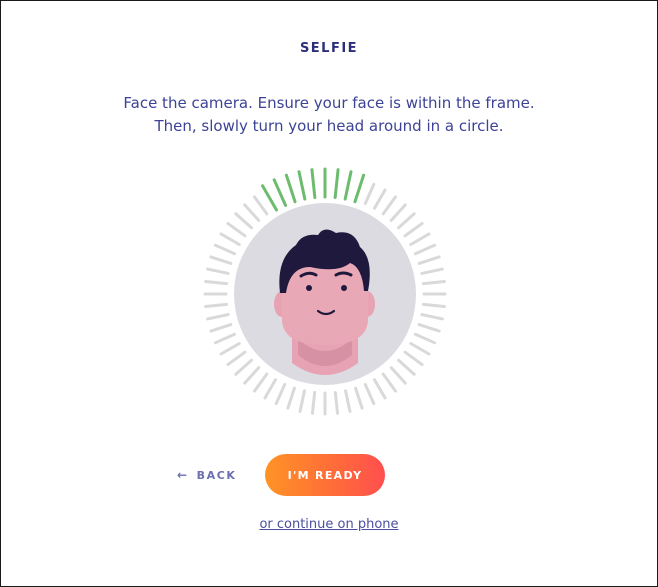  Describe the element at coordinates (183, 475) in the screenshot. I see `arrow-left-icon: ←` at that location.